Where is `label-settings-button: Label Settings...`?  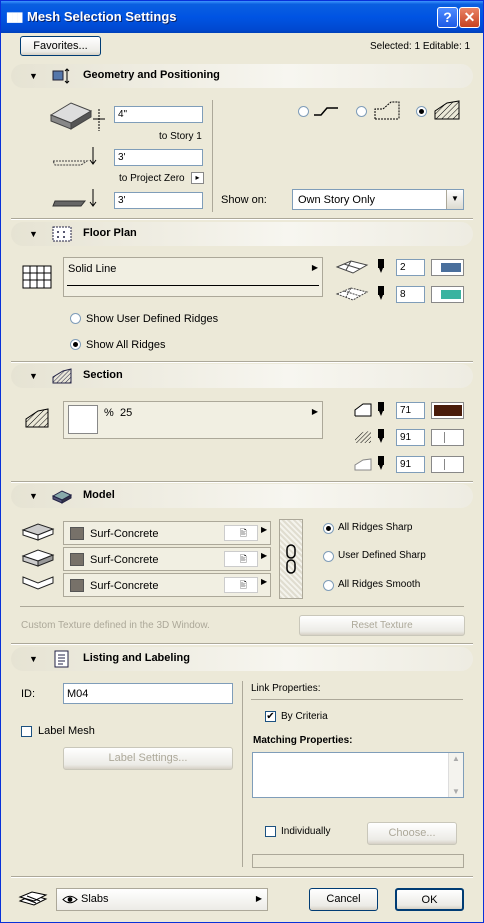 label-settings-button: Label Settings... is located at coordinates (148, 758).